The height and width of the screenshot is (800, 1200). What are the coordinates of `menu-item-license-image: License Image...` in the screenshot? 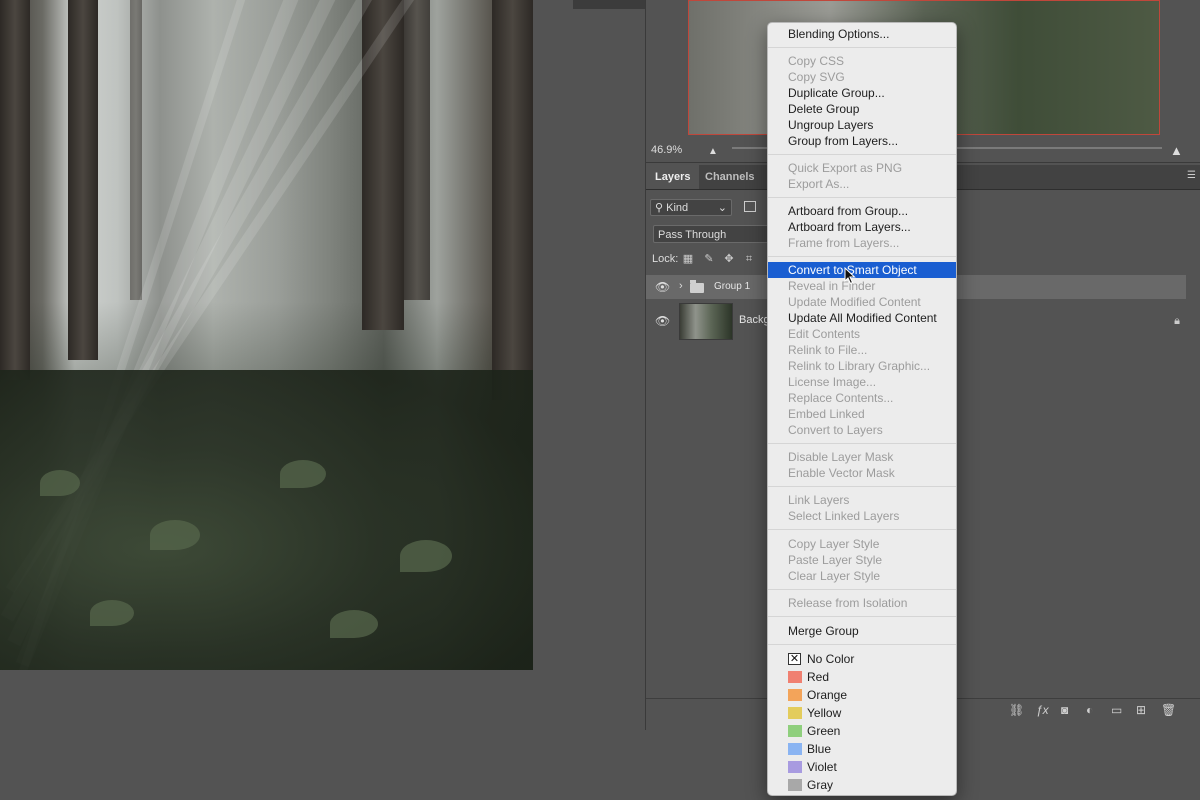 It's located at (862, 382).